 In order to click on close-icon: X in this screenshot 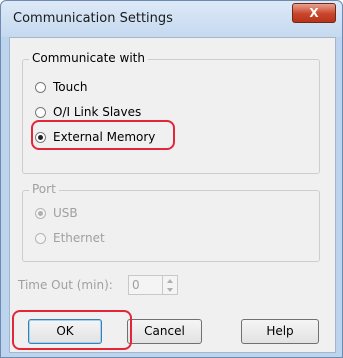, I will do `click(314, 13)`.